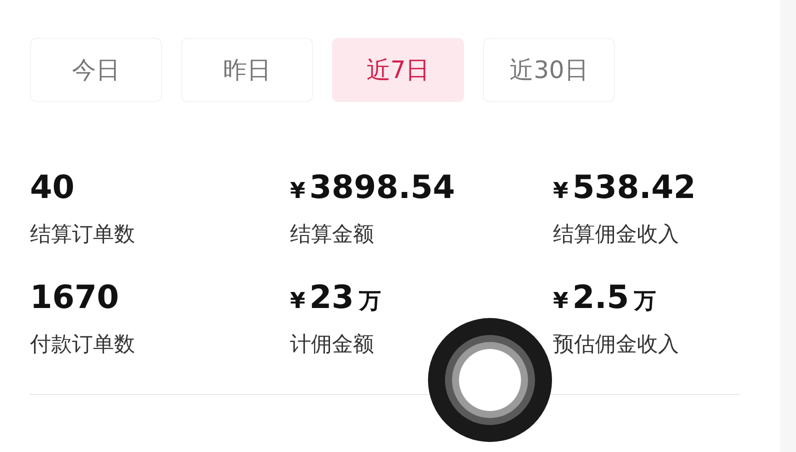 Image resolution: width=796 pixels, height=452 pixels. I want to click on period-tab: 近30日, so click(549, 70).